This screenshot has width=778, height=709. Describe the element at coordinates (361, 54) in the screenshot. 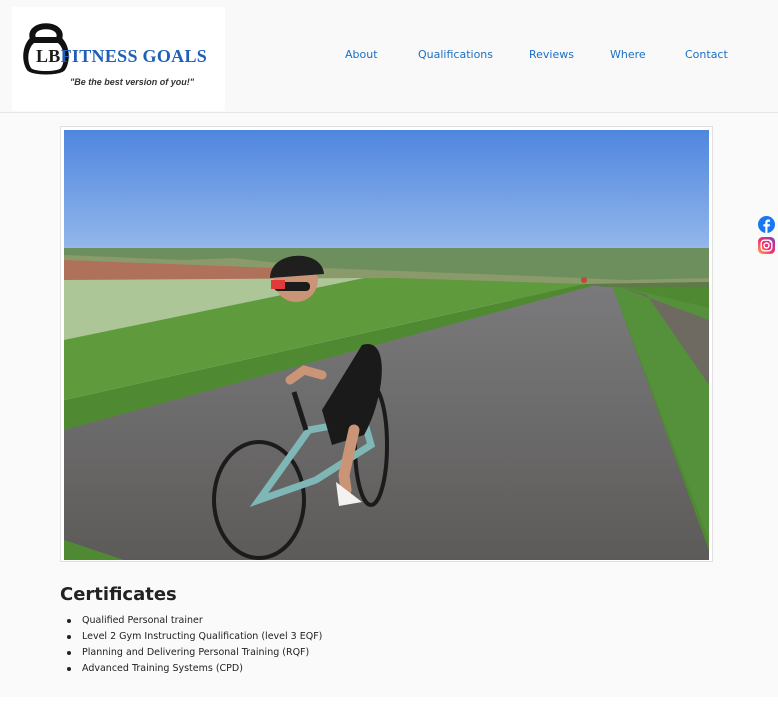

I see `nav-about: About` at that location.